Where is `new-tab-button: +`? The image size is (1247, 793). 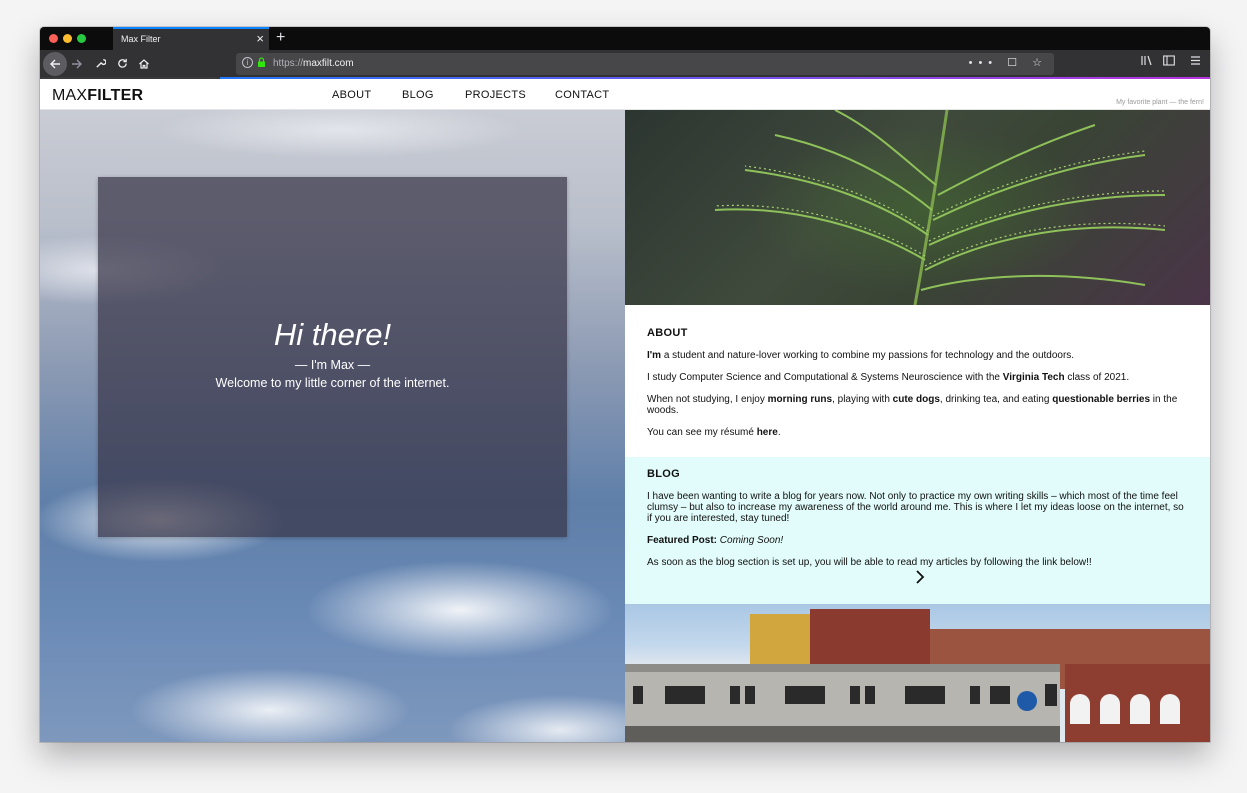 new-tab-button: + is located at coordinates (280, 38).